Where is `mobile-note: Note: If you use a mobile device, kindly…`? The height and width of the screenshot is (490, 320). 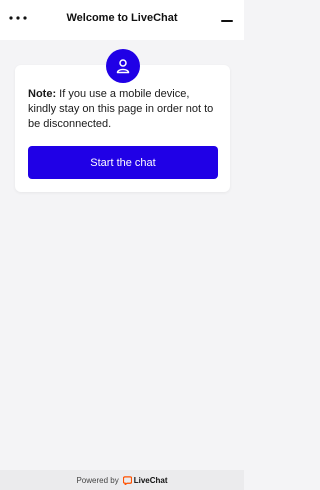 mobile-note: Note: If you use a mobile device, kindly… is located at coordinates (124, 109).